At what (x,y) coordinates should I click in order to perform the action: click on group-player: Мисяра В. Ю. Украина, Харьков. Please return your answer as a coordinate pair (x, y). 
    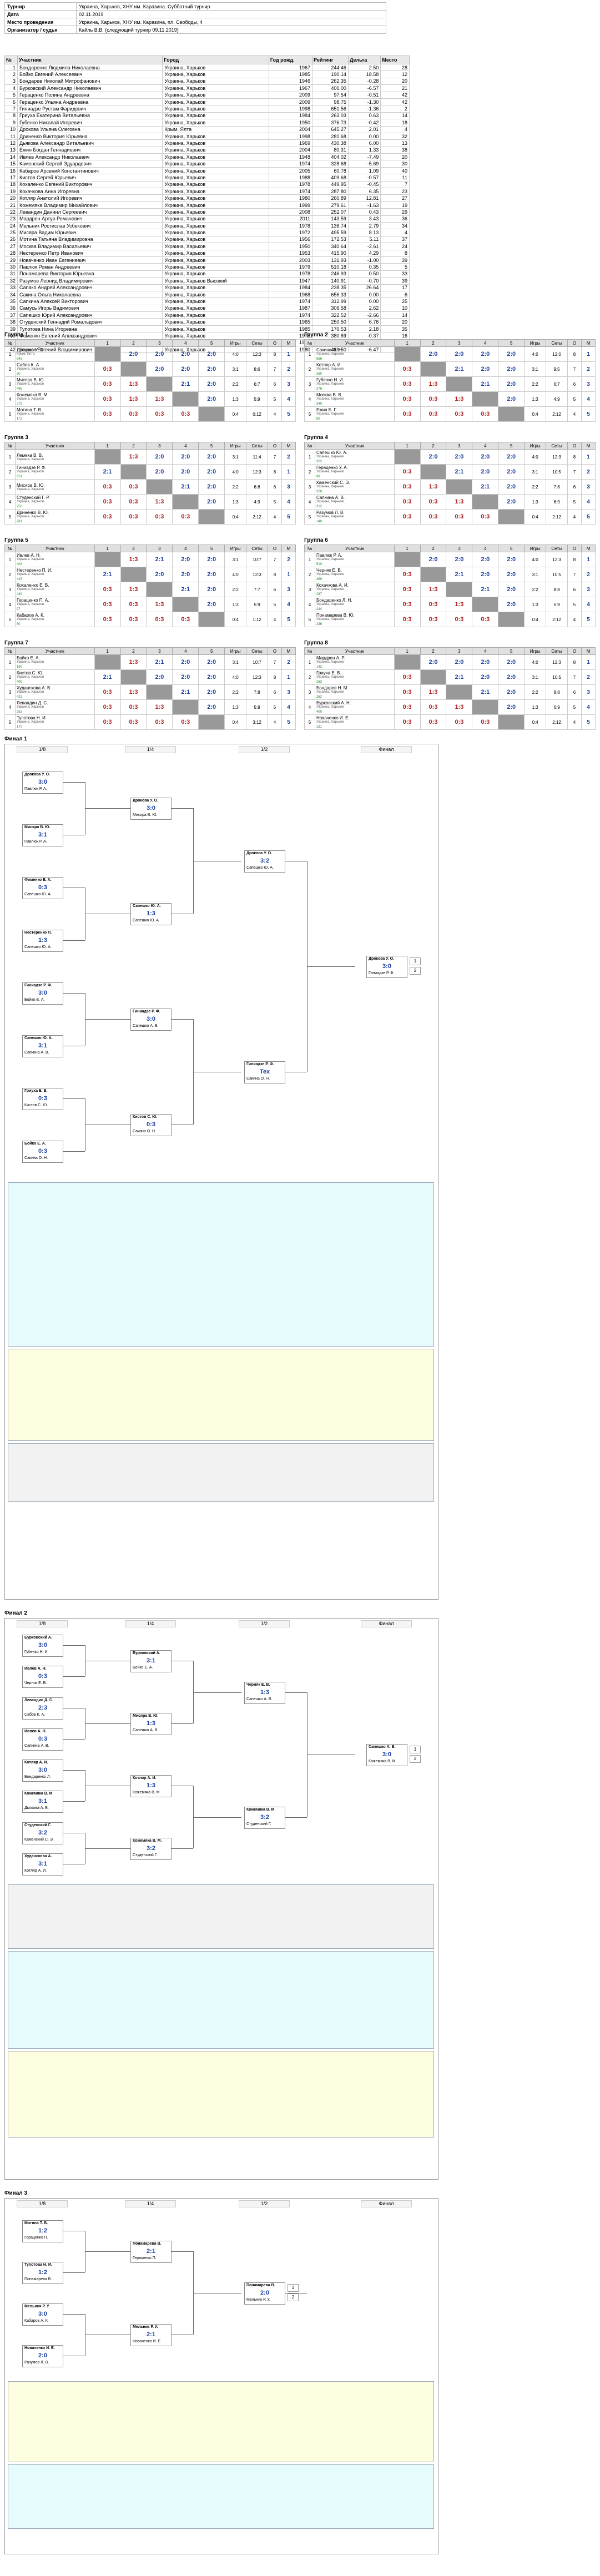
    Looking at the image, I should click on (54, 487).